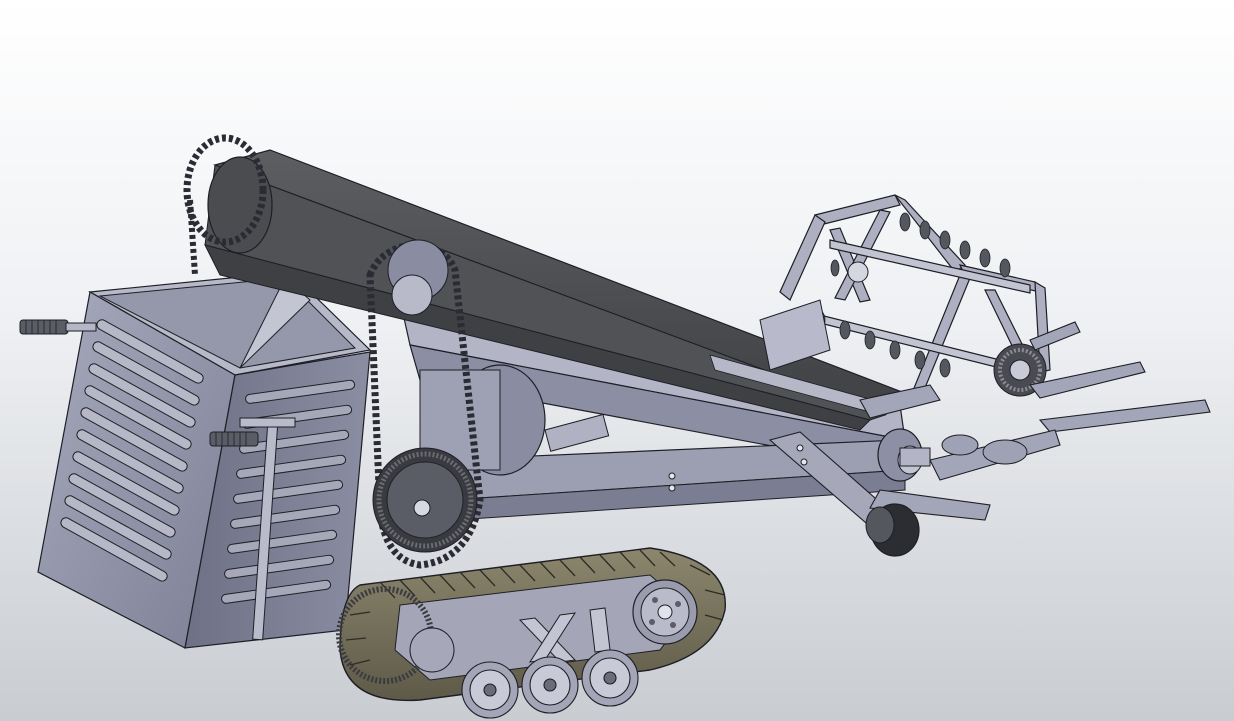 The image size is (1234, 721). What do you see at coordinates (425, 500) in the screenshot?
I see `drive-sprocket` at bounding box center [425, 500].